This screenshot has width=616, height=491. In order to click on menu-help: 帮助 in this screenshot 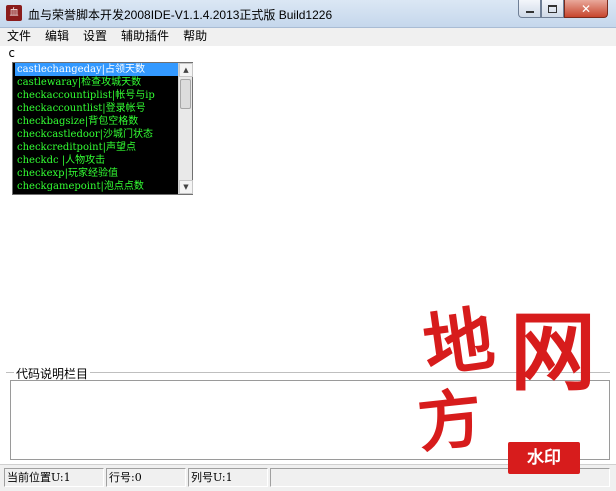, I will do `click(195, 37)`.